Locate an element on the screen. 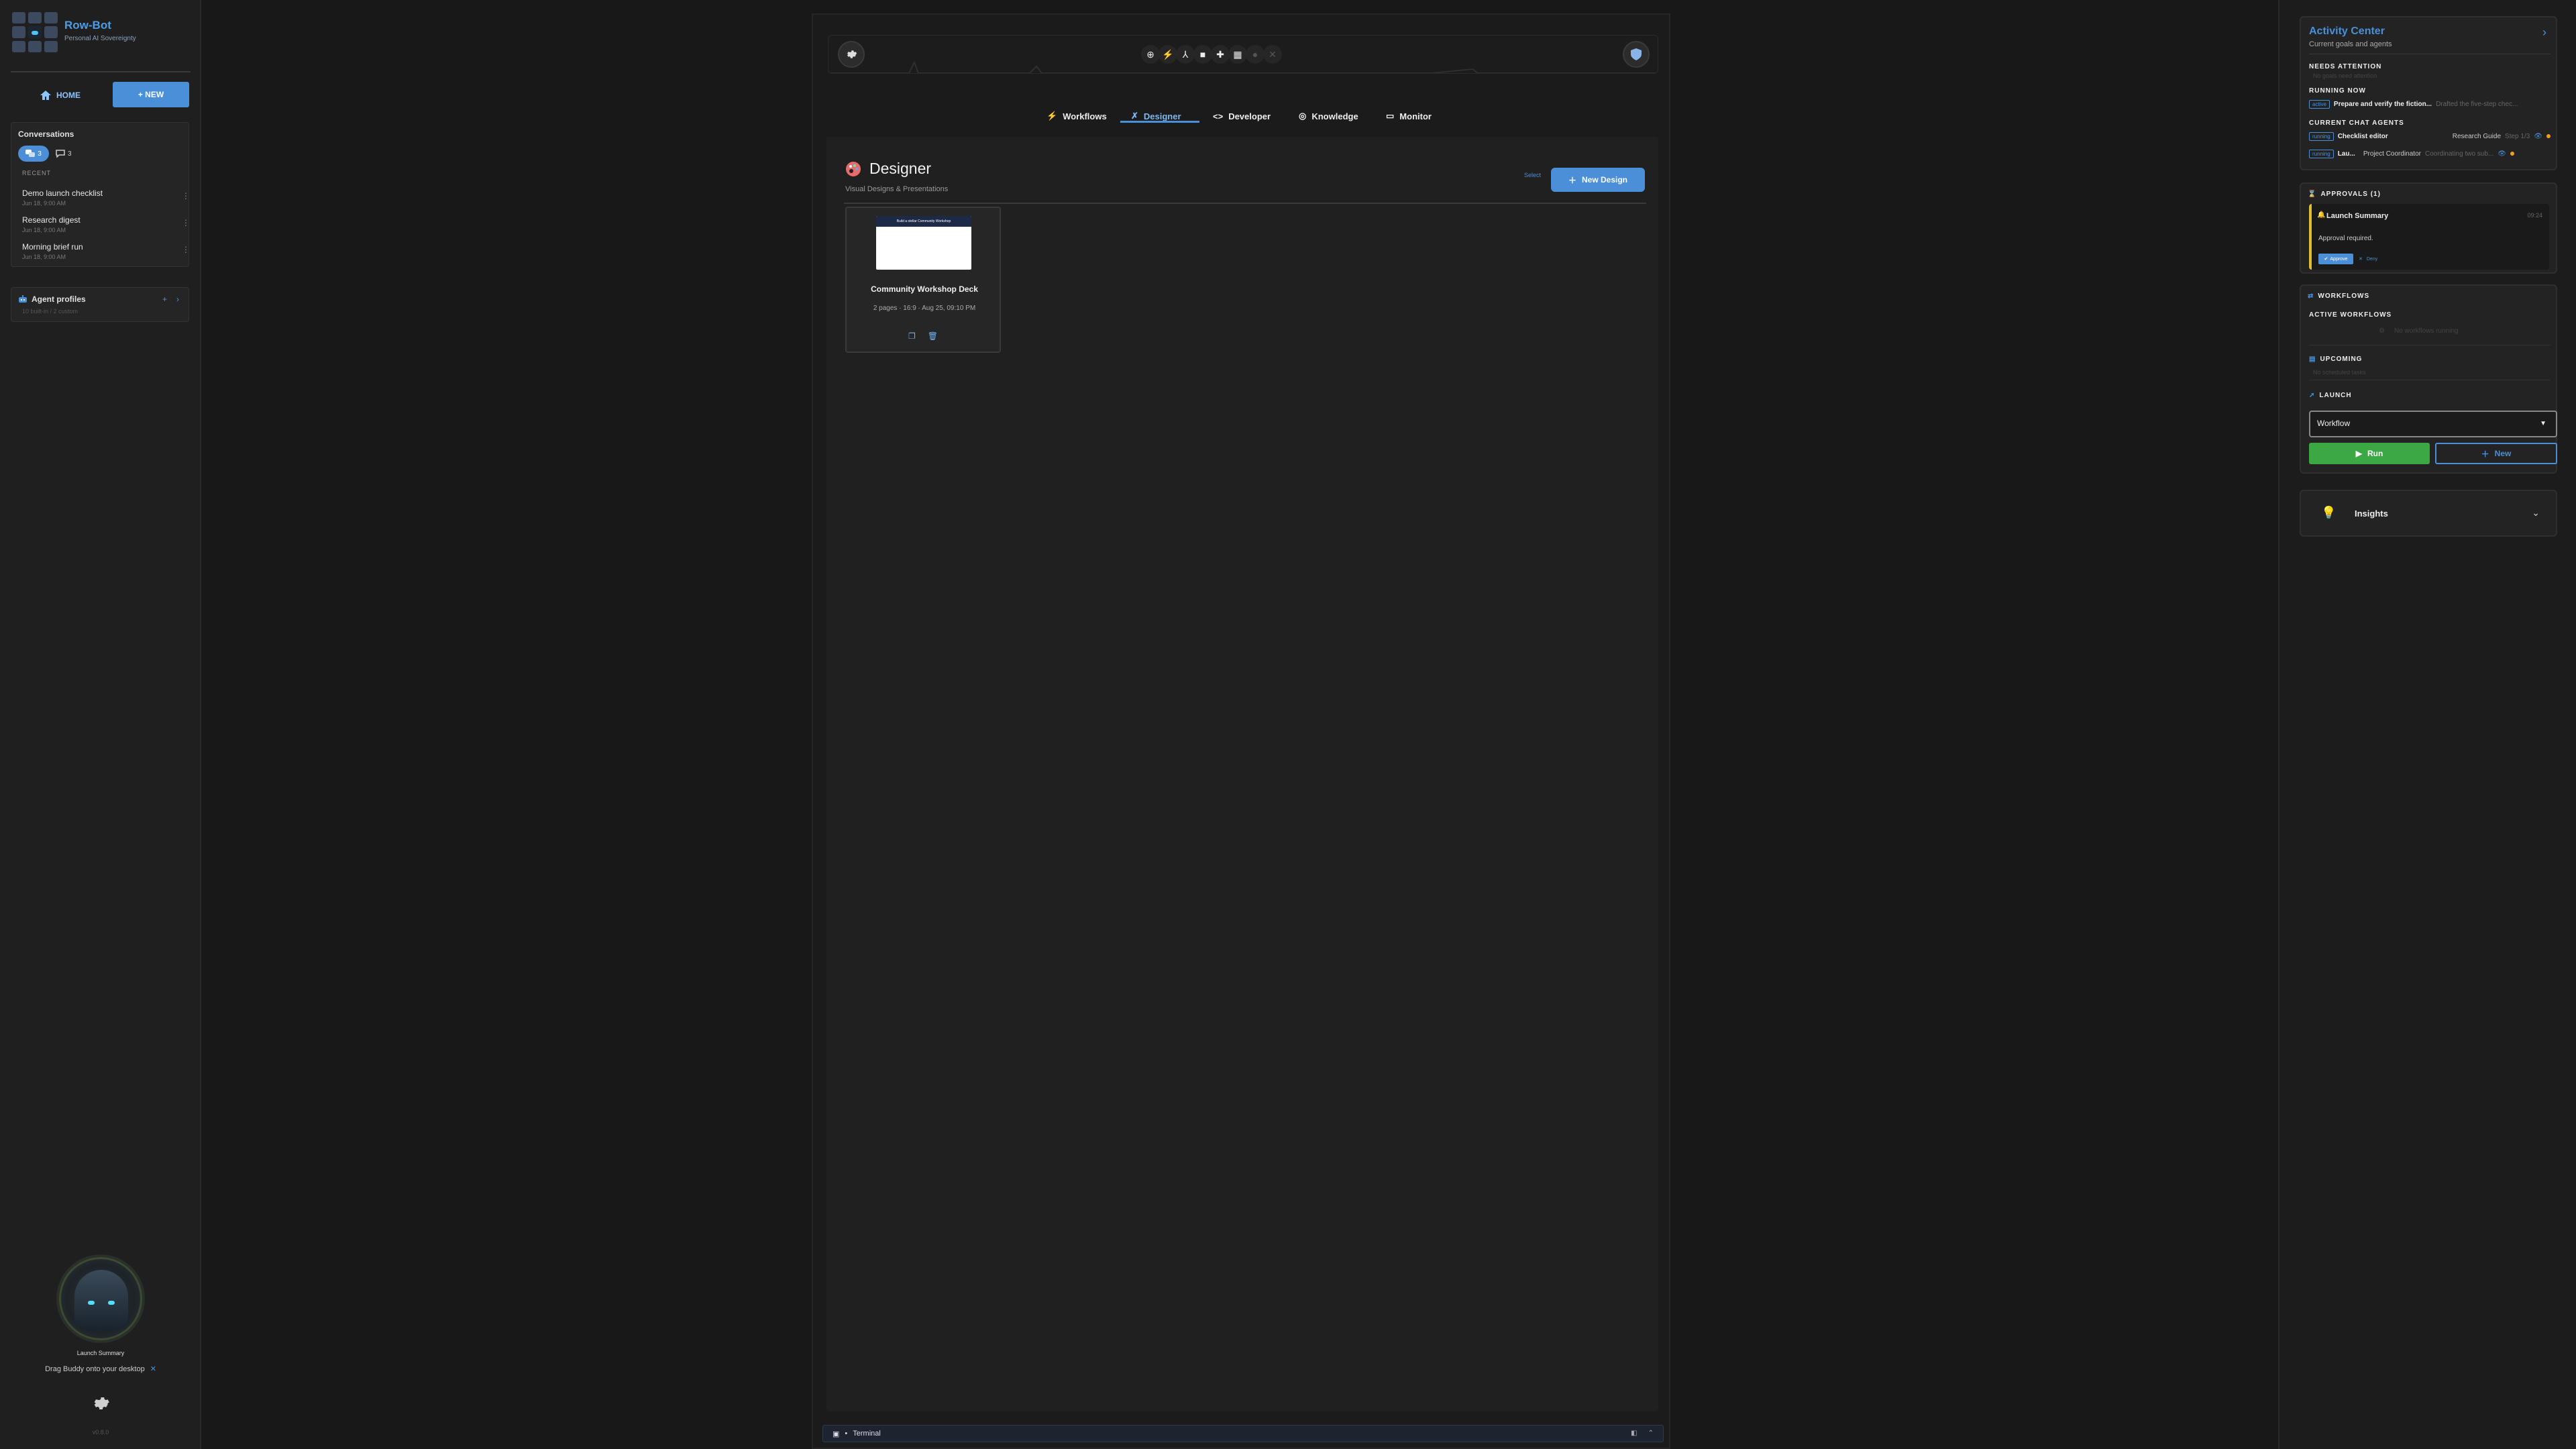  tab-developer: <> Developer is located at coordinates (1242, 116).